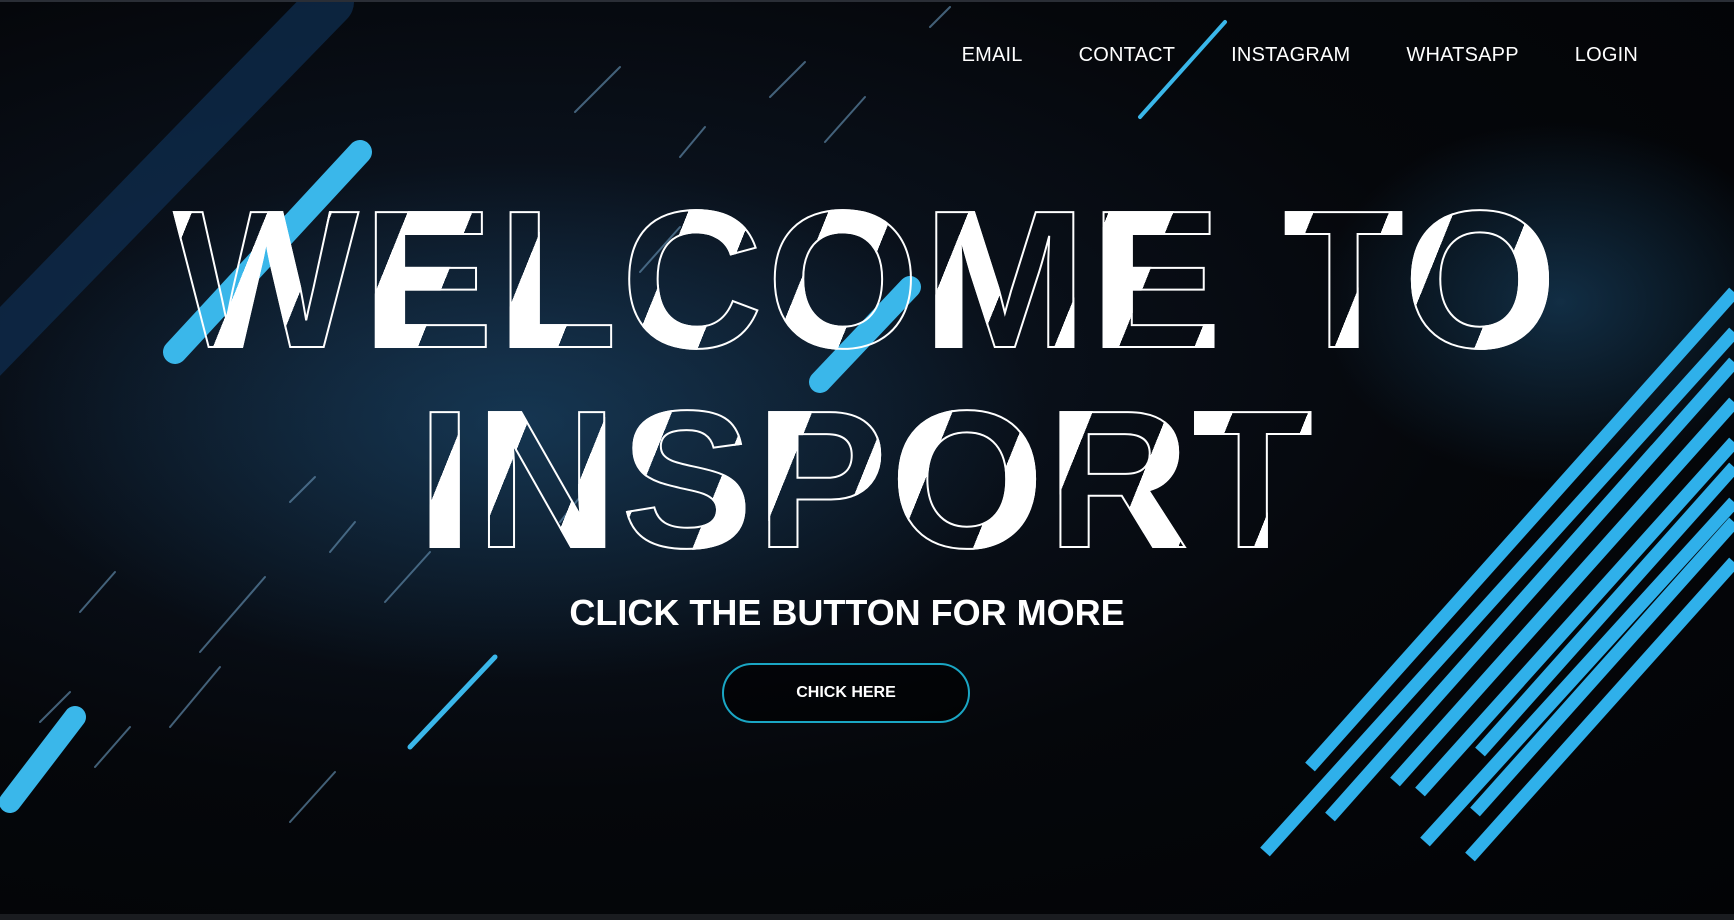 The image size is (1734, 920). I want to click on nav-item-contact: CONTACT, so click(1127, 55).